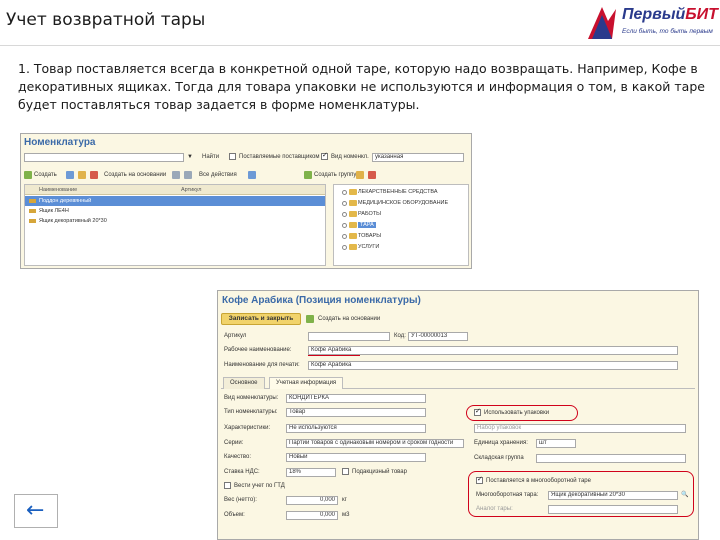  Describe the element at coordinates (359, 225) in the screenshot. I see `tree-node: ТАРА` at that location.